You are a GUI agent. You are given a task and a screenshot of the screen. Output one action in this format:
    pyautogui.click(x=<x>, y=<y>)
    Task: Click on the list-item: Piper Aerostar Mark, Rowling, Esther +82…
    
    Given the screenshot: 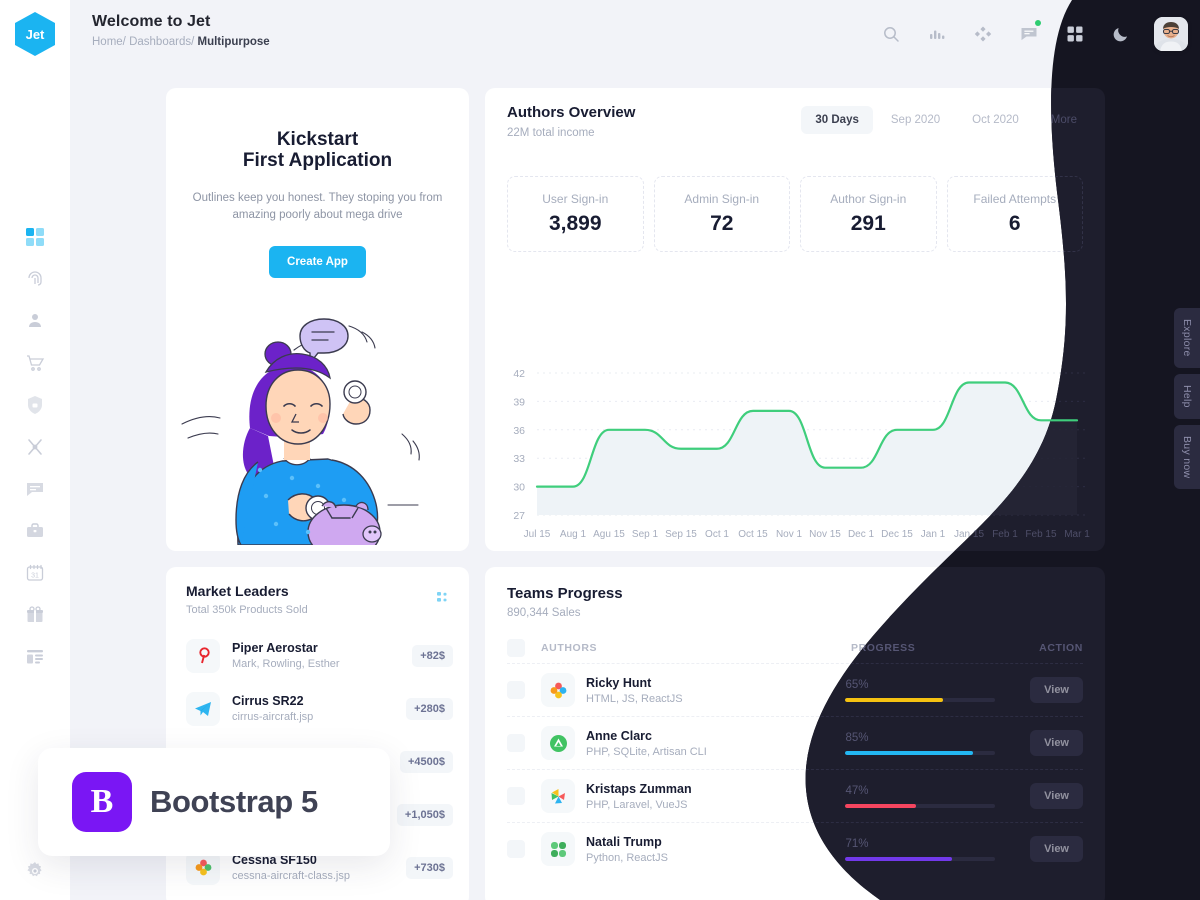 What is the action you would take?
    pyautogui.click(x=319, y=655)
    